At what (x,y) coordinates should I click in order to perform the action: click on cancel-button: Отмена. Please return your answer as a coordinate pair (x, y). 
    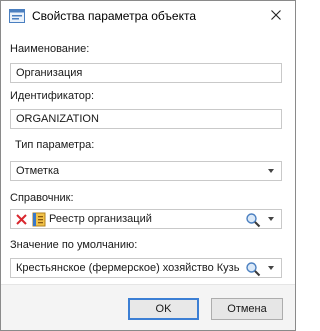
    Looking at the image, I should click on (247, 309).